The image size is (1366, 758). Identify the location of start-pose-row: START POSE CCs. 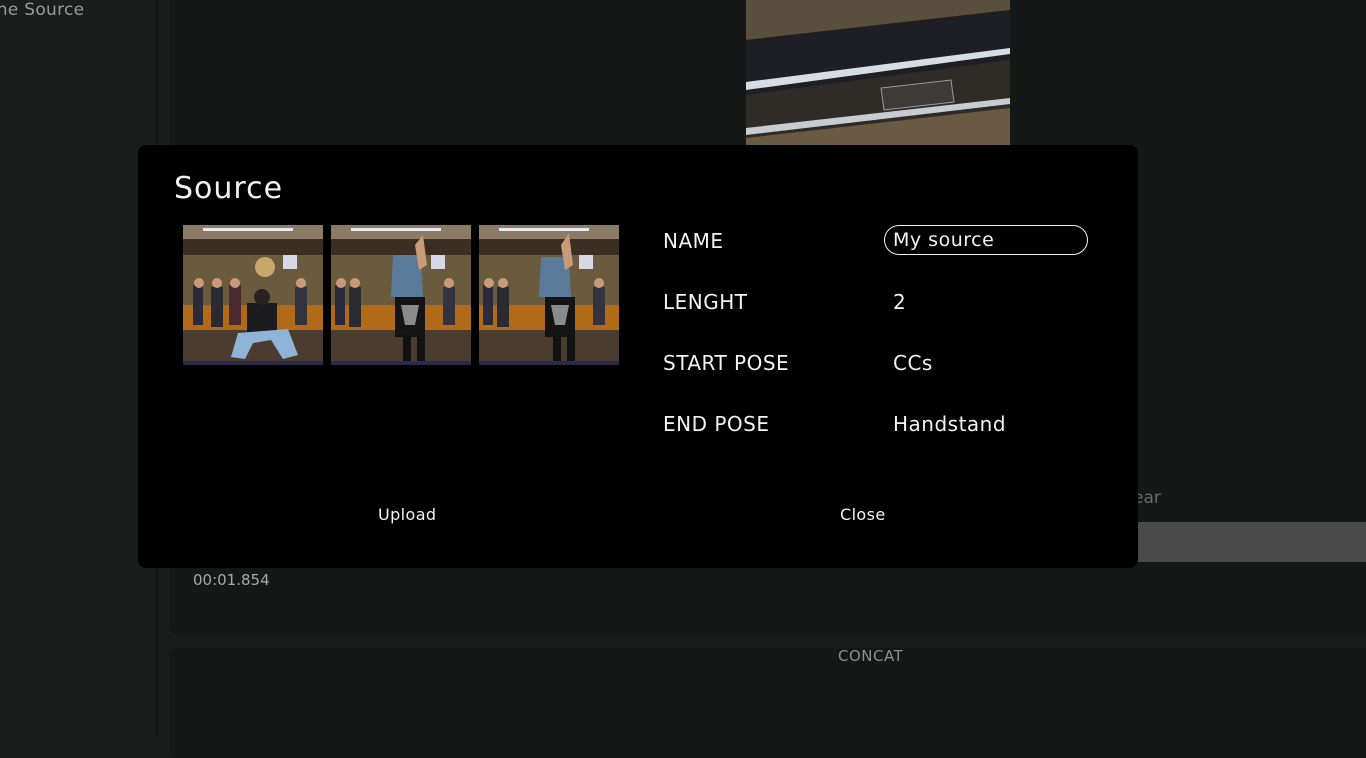
(878, 381).